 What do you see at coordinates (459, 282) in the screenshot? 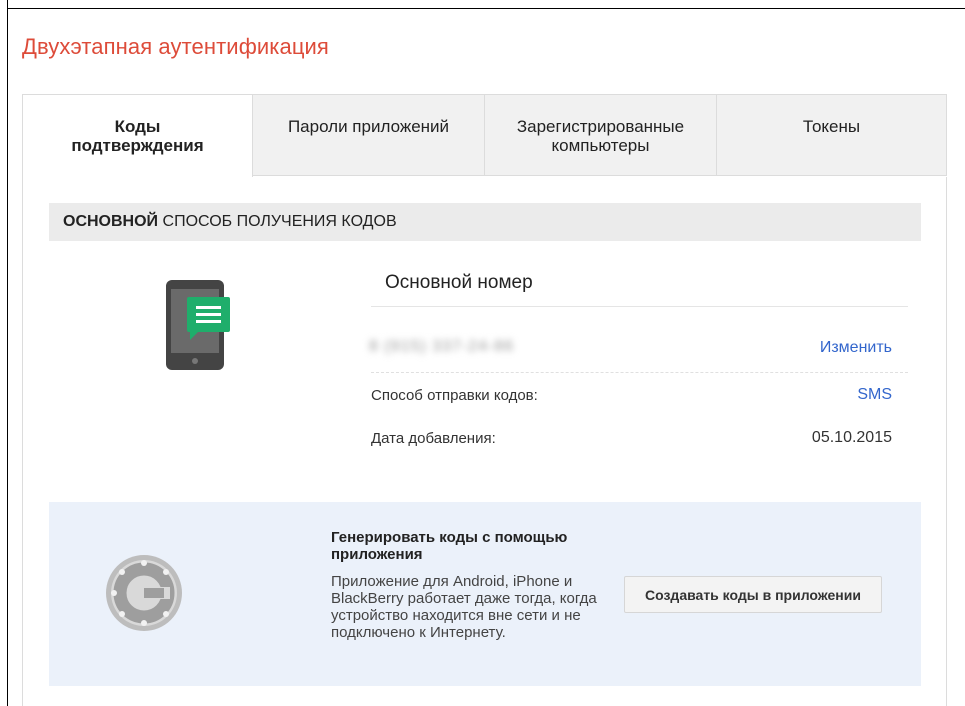
I see `primary-number-title: Основной номер` at bounding box center [459, 282].